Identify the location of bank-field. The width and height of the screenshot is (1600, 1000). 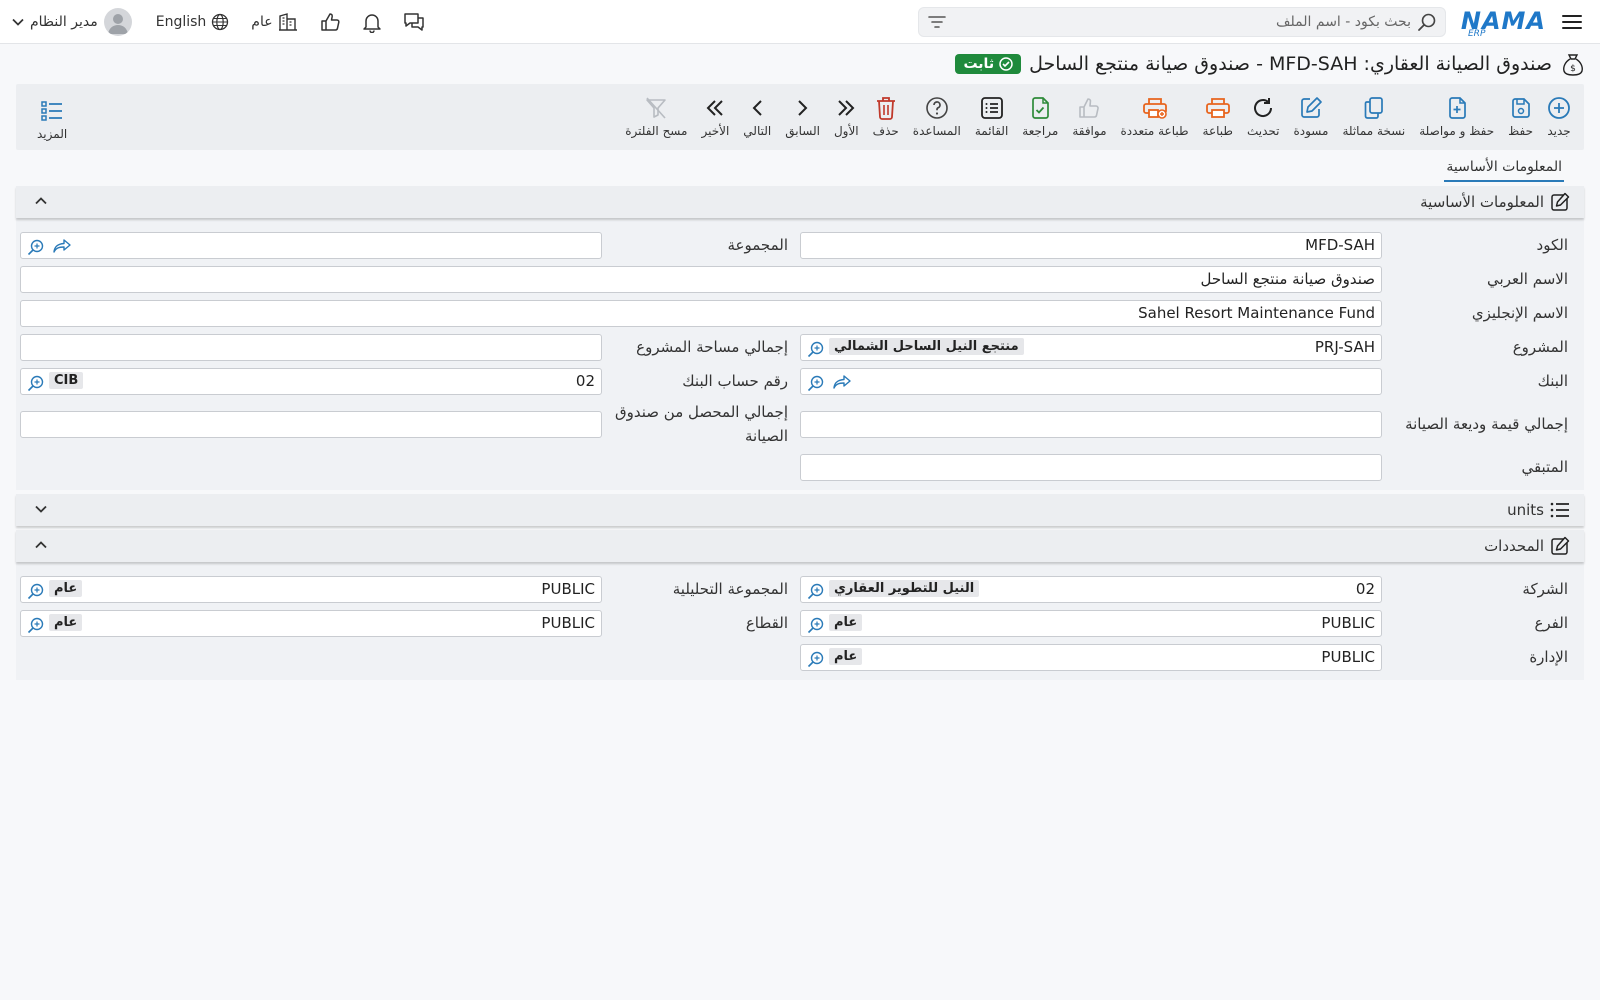
(1091, 381).